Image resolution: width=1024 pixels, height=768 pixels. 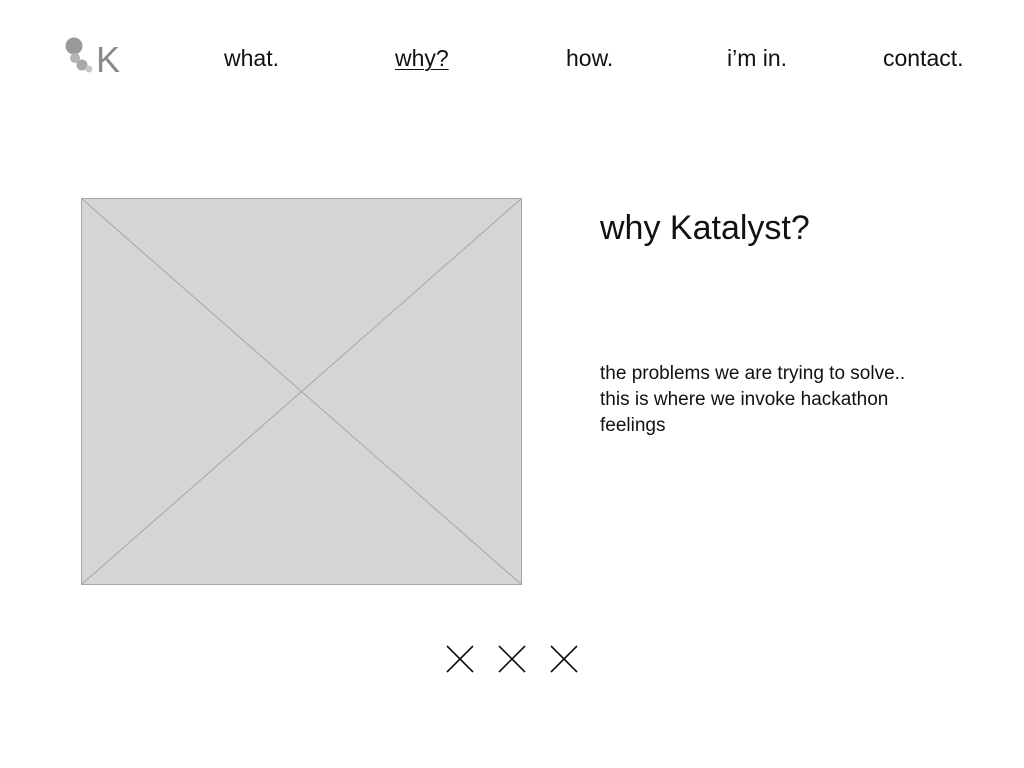 I want to click on description-line: feelings, so click(x=633, y=425).